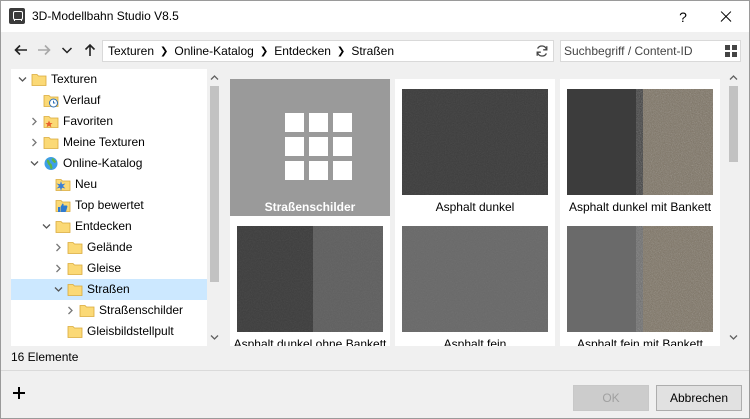 This screenshot has height=419, width=750. I want to click on tree-item-label: Straßen, so click(108, 289).